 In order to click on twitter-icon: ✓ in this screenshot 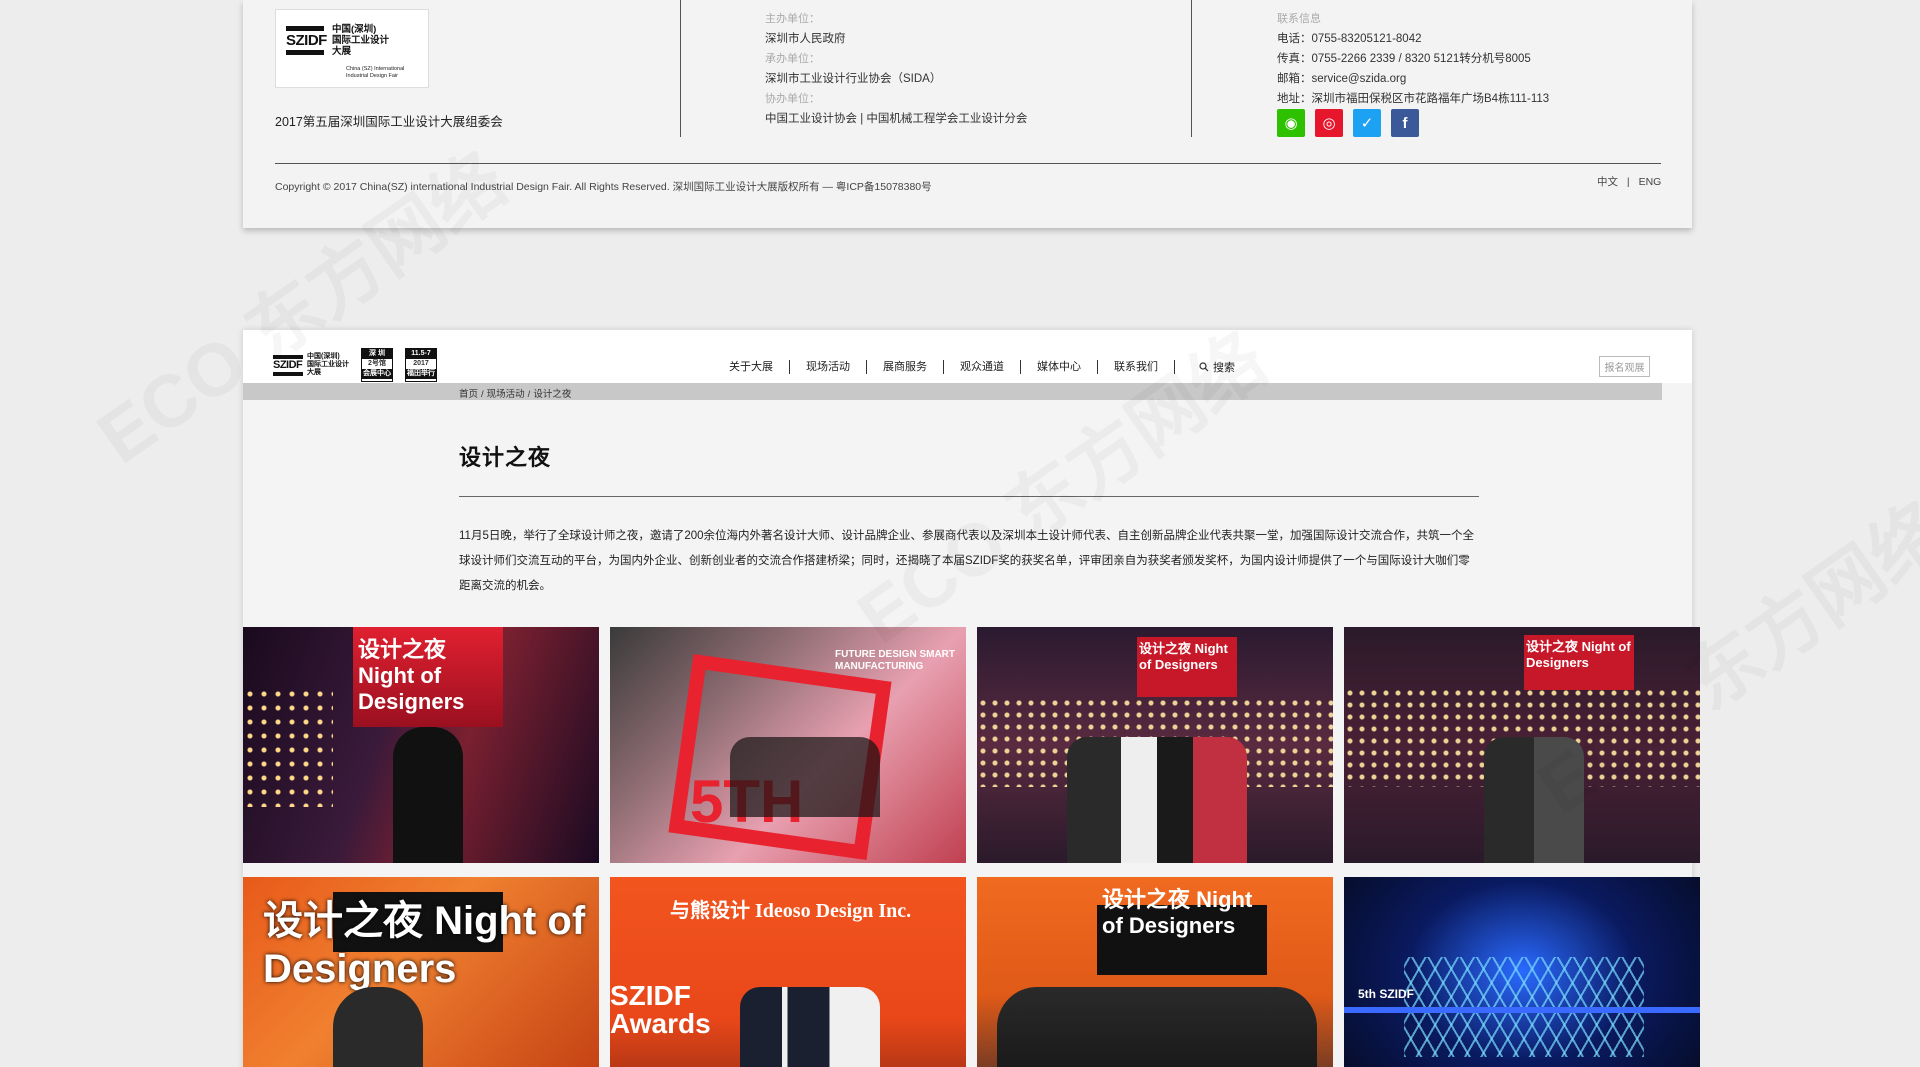, I will do `click(1367, 123)`.